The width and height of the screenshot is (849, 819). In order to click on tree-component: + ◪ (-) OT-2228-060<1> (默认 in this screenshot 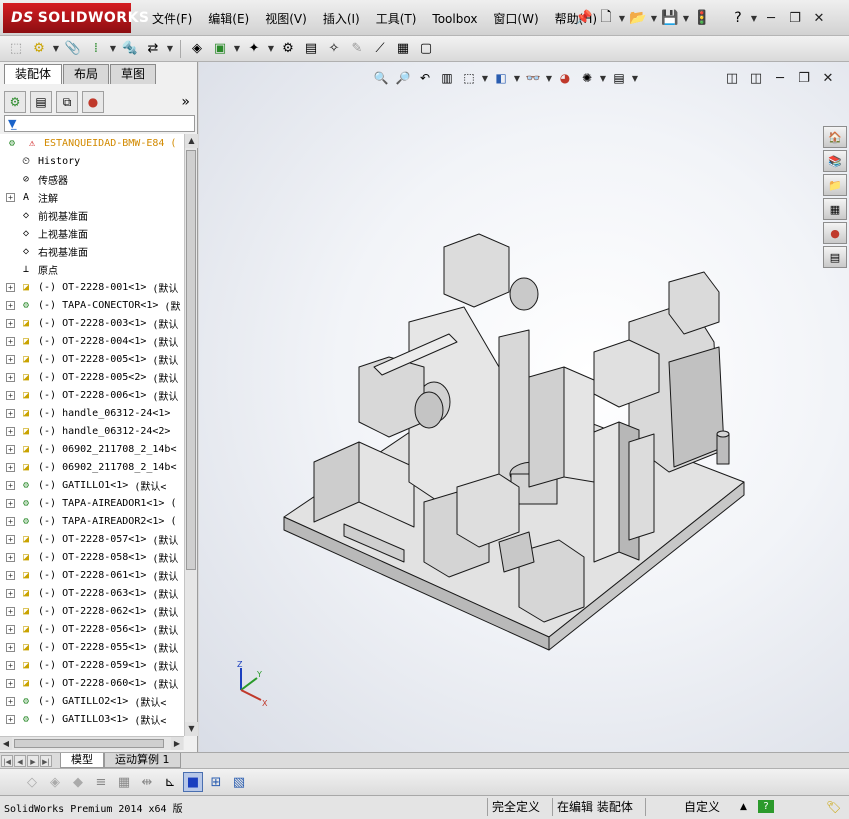, I will do `click(92, 683)`.